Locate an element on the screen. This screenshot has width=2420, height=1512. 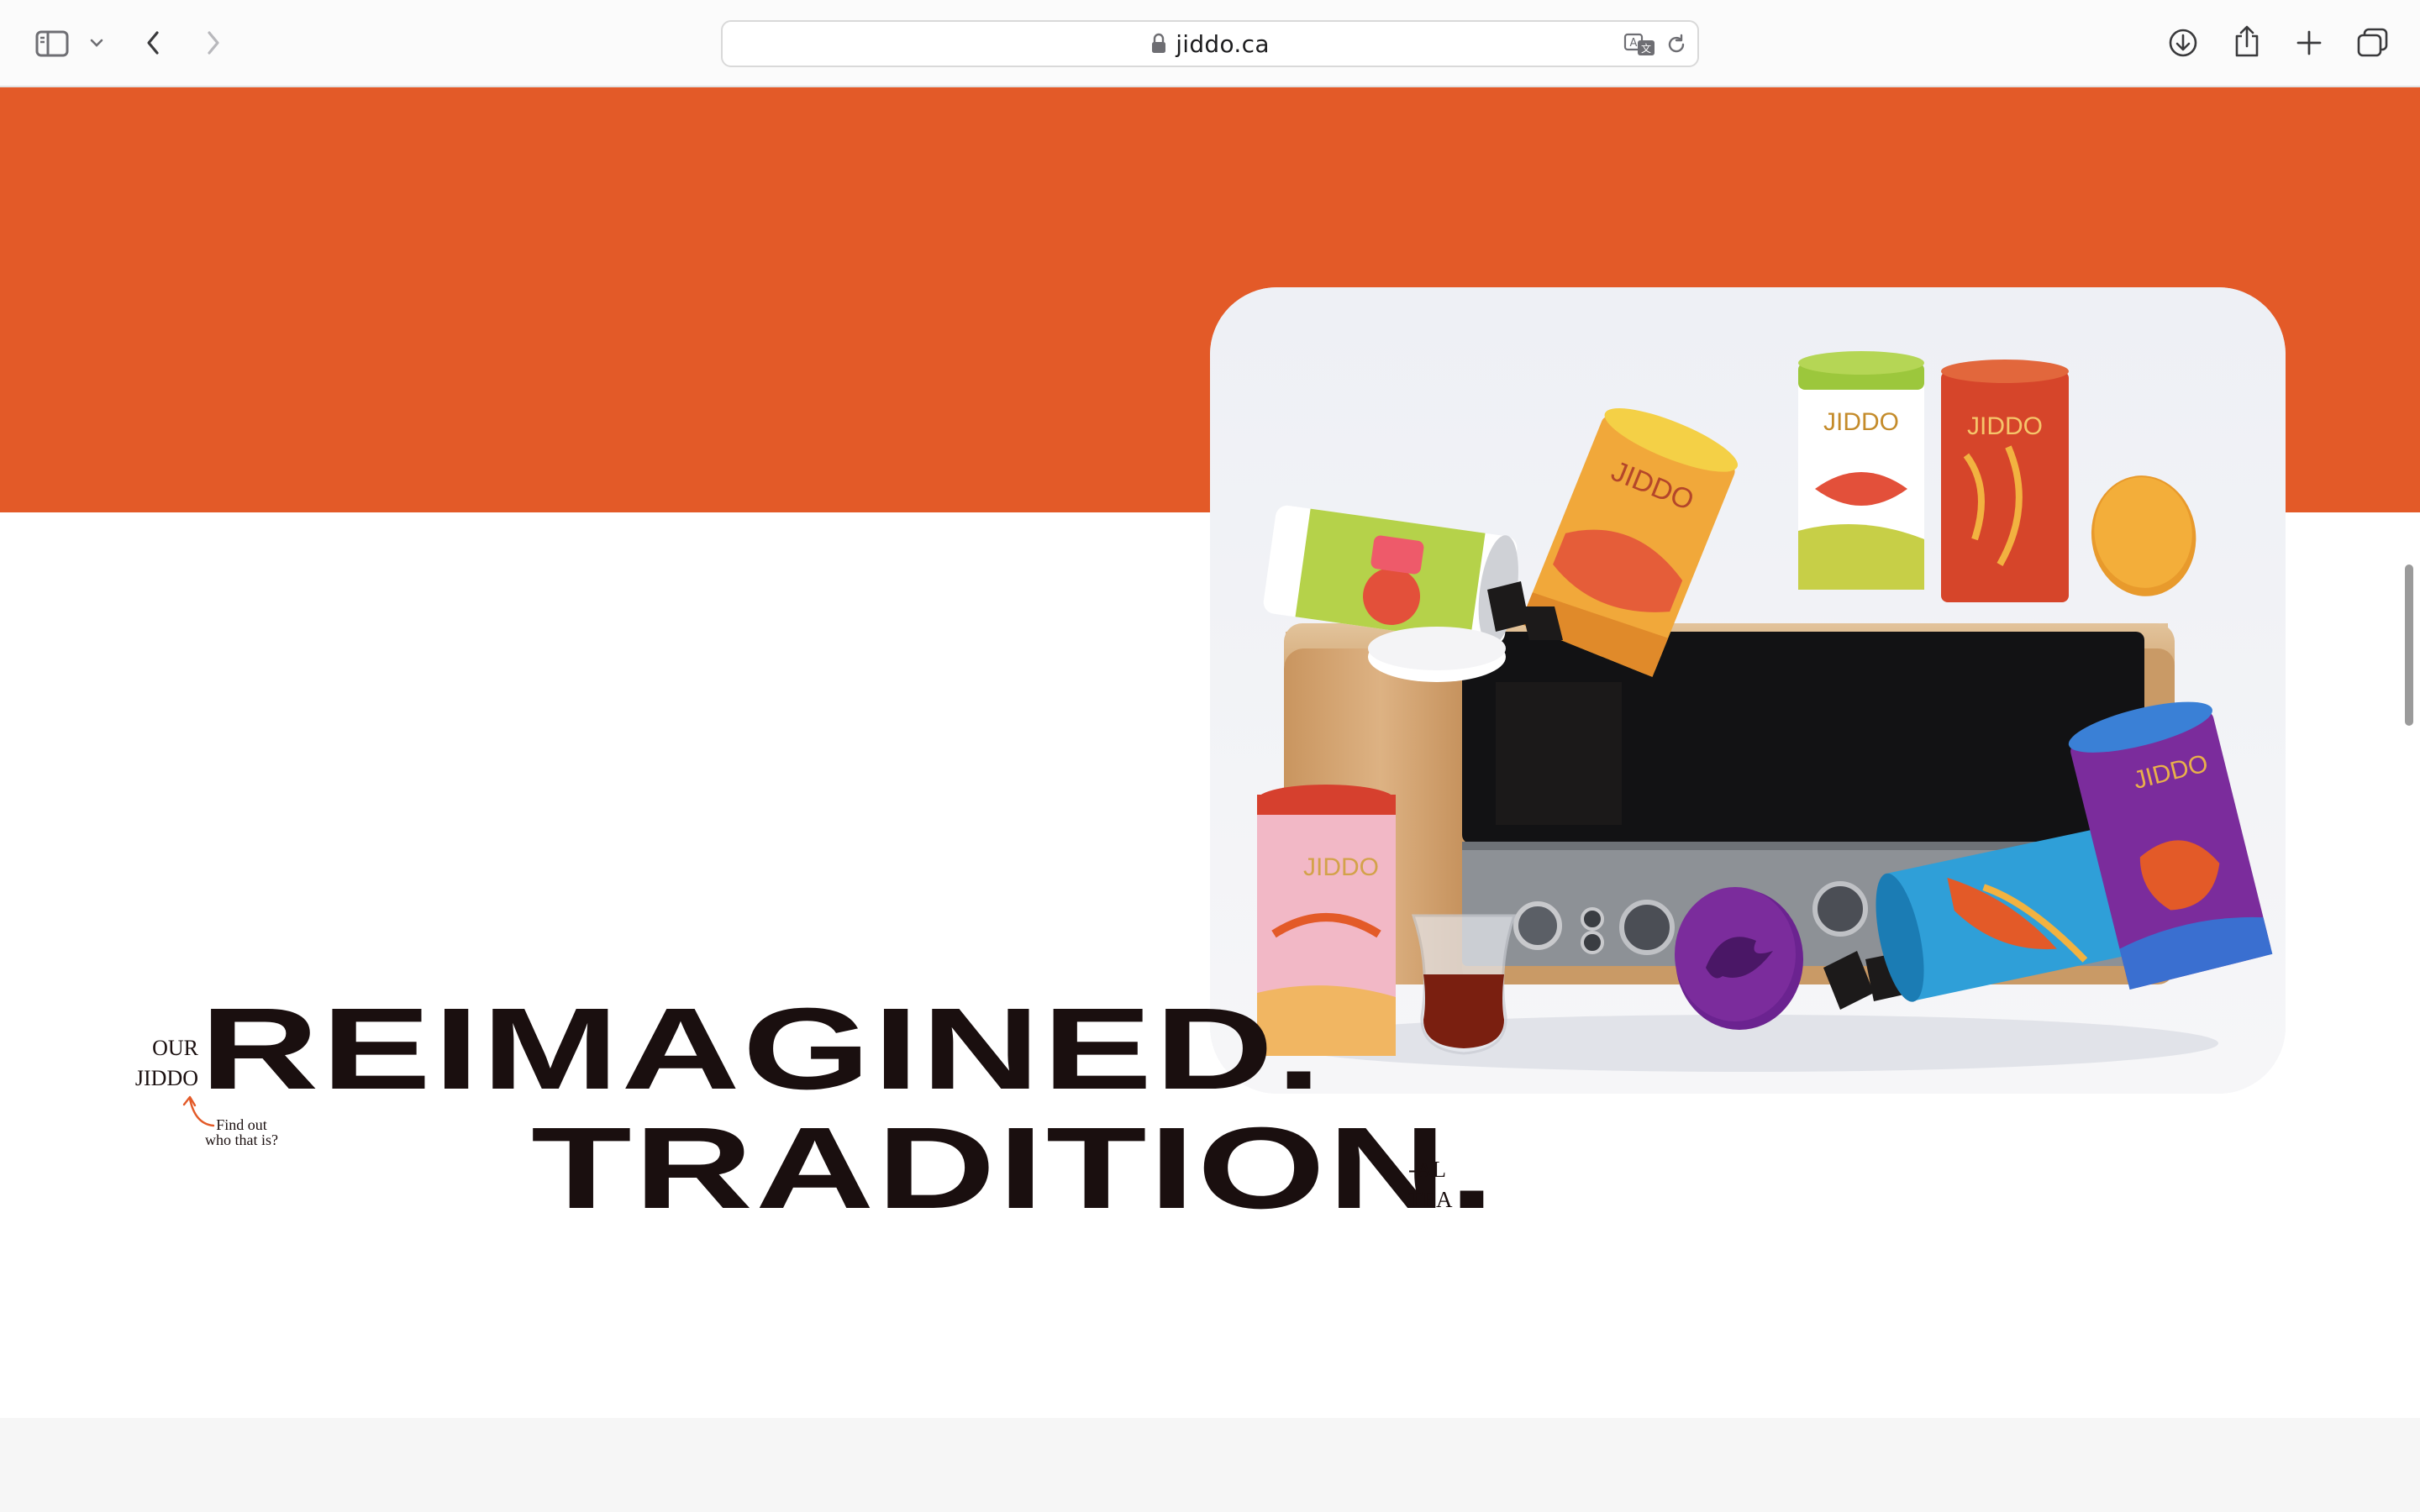
address-bar: jiddo.ca A 文 is located at coordinates (1210, 43).